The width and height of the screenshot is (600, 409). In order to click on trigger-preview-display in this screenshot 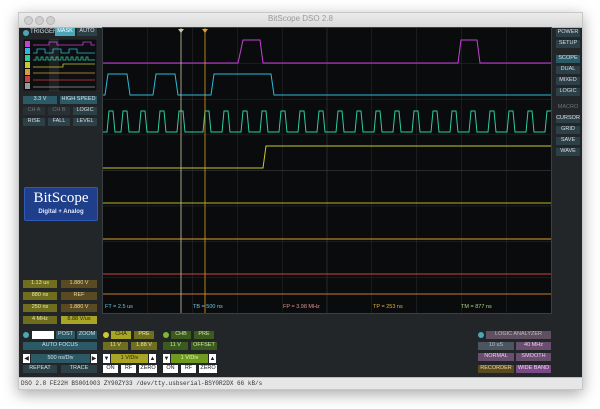, I will do `click(60, 65)`.